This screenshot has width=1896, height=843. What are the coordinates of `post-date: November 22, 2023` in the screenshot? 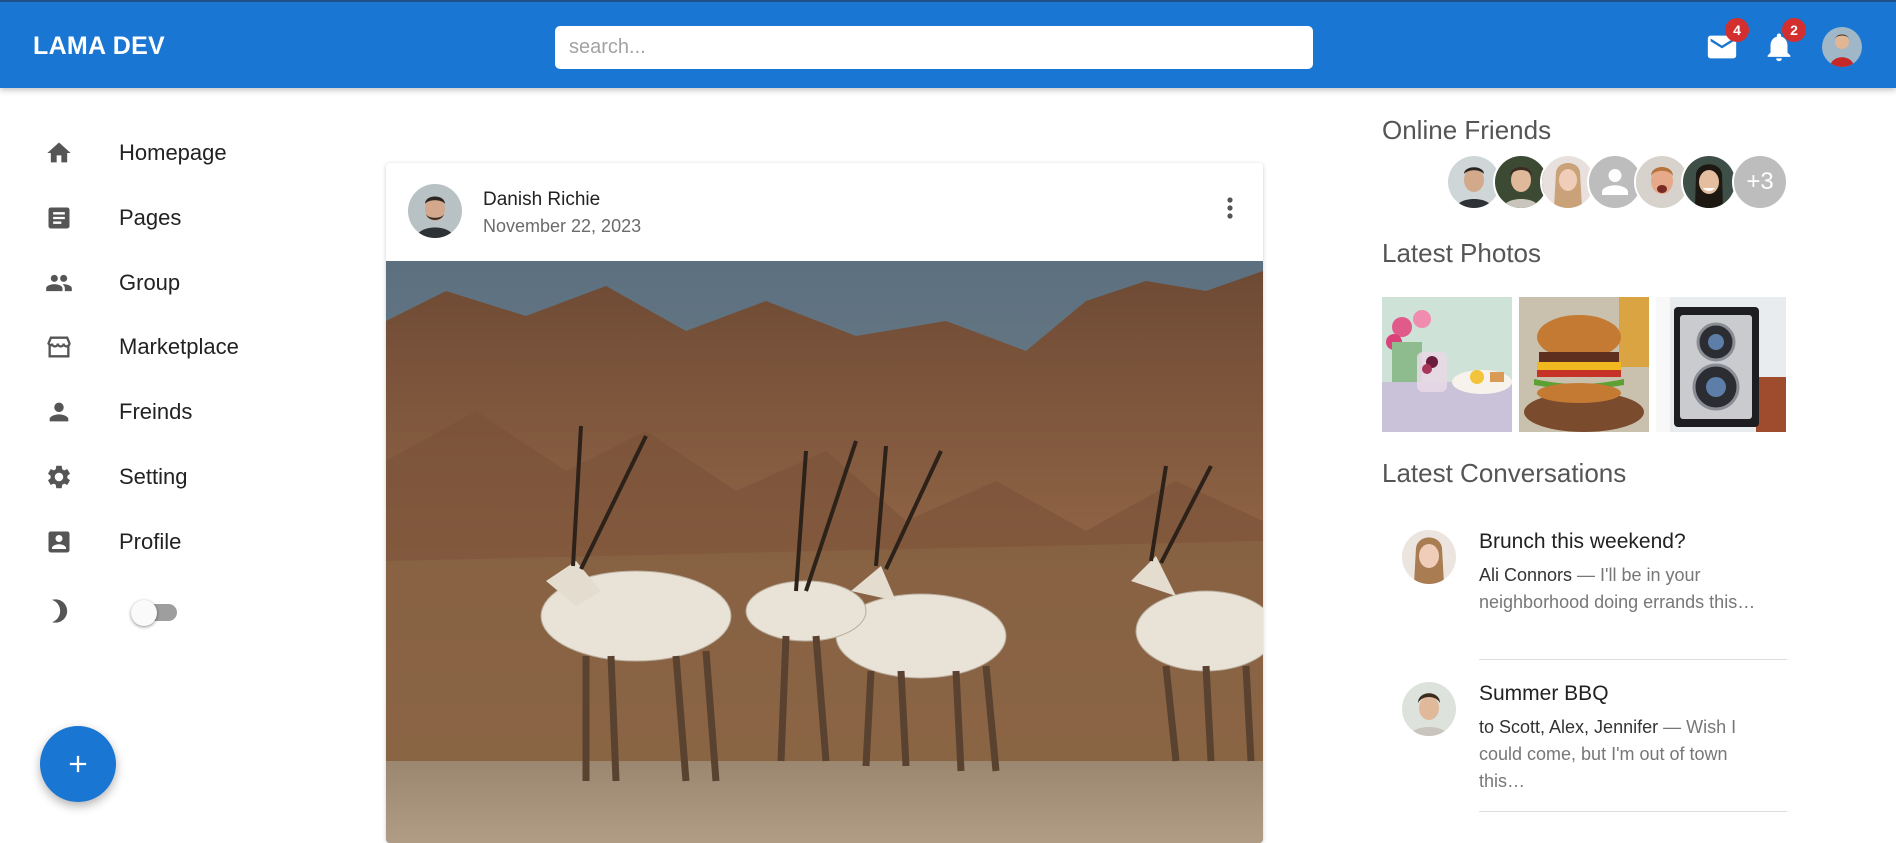 It's located at (562, 226).